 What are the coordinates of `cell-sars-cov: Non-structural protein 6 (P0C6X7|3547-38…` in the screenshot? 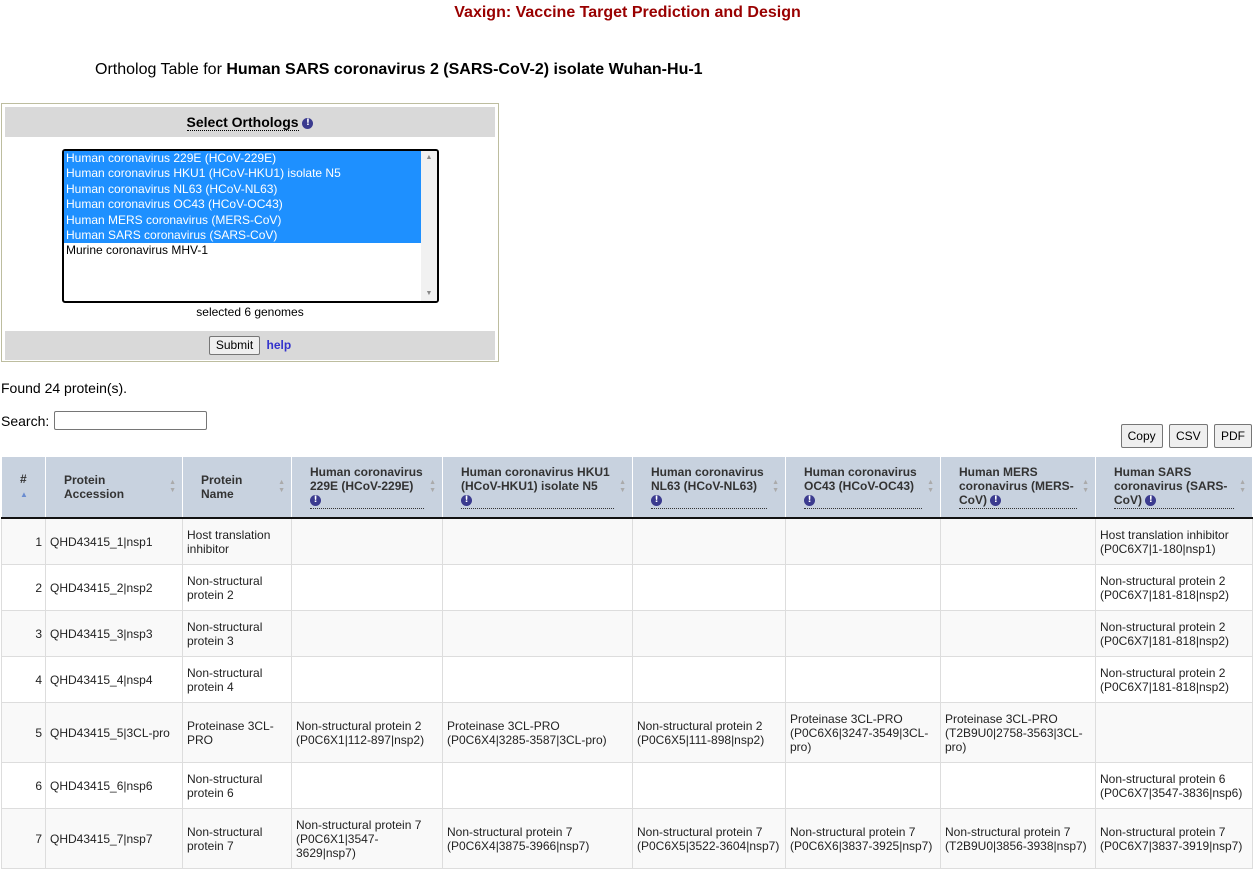 It's located at (1174, 785).